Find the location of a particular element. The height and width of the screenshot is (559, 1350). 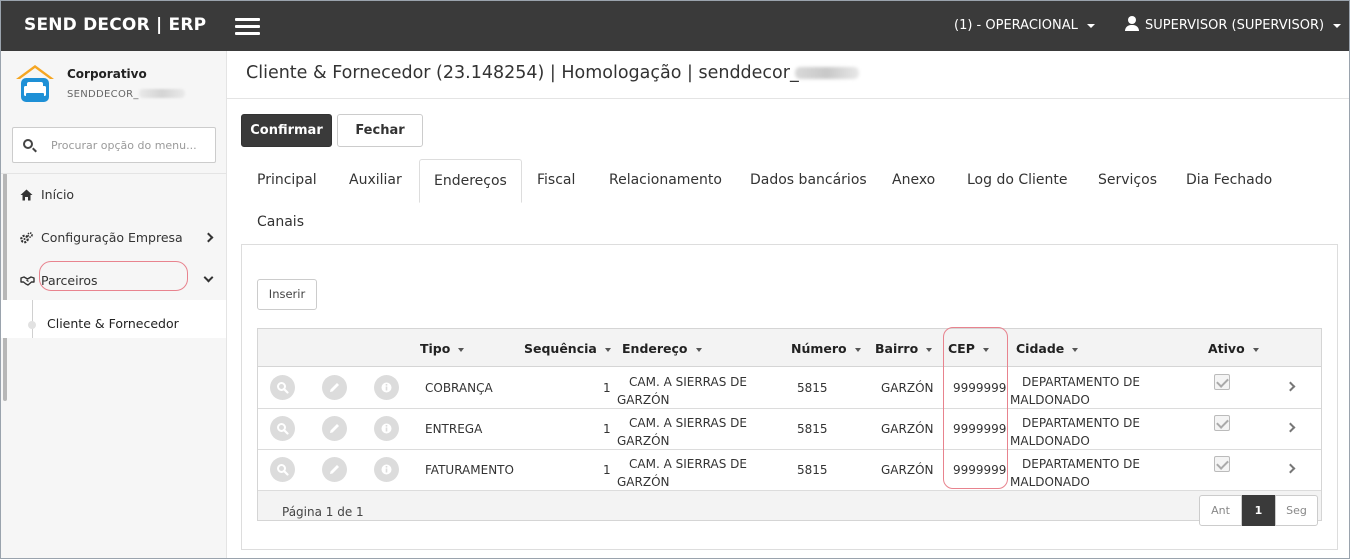

menu-search is located at coordinates (114, 145).